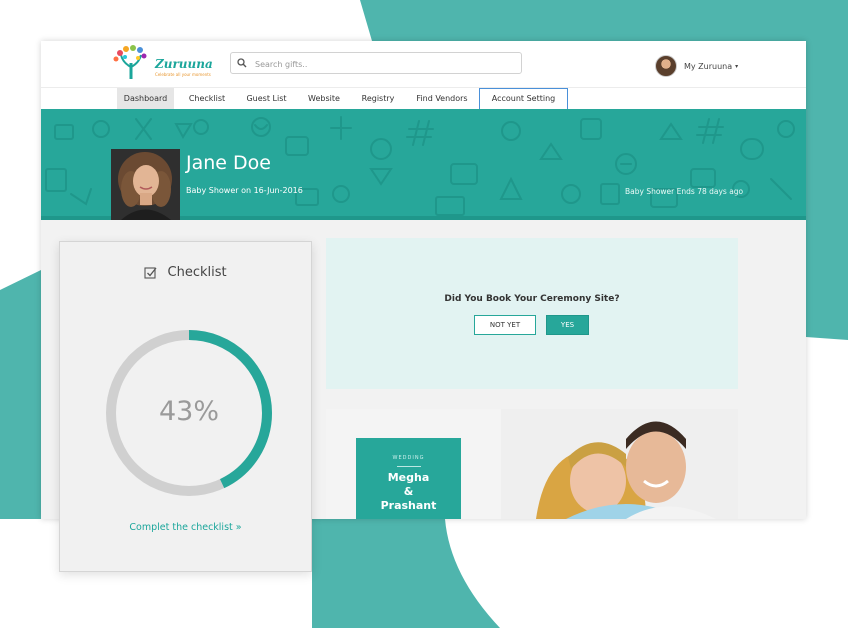 The image size is (848, 628). I want to click on checklist-header: Checklist, so click(185, 271).